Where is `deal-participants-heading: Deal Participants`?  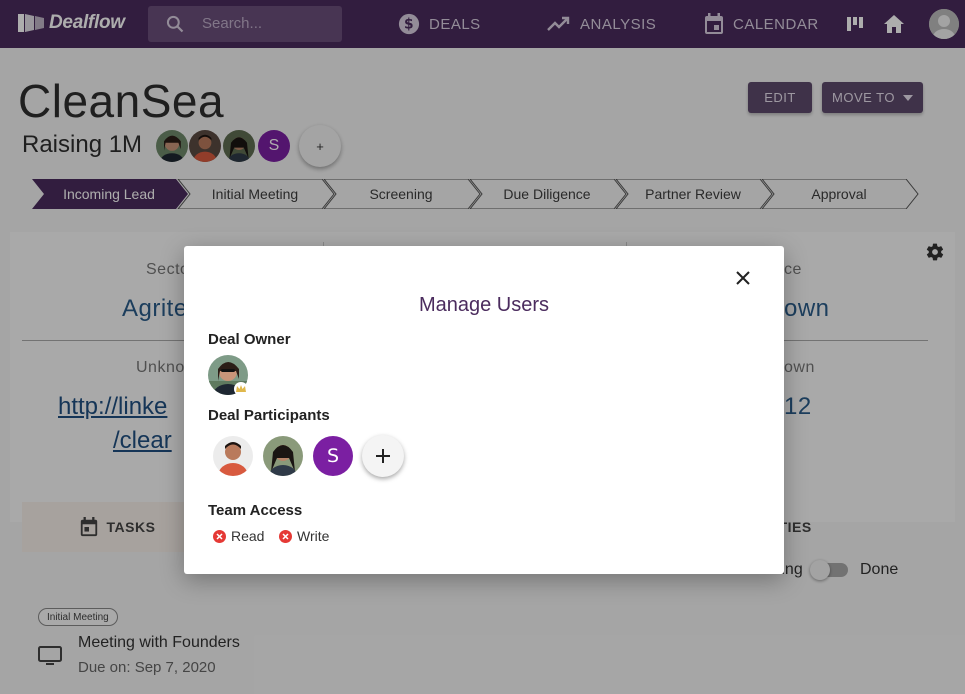 deal-participants-heading: Deal Participants is located at coordinates (269, 415).